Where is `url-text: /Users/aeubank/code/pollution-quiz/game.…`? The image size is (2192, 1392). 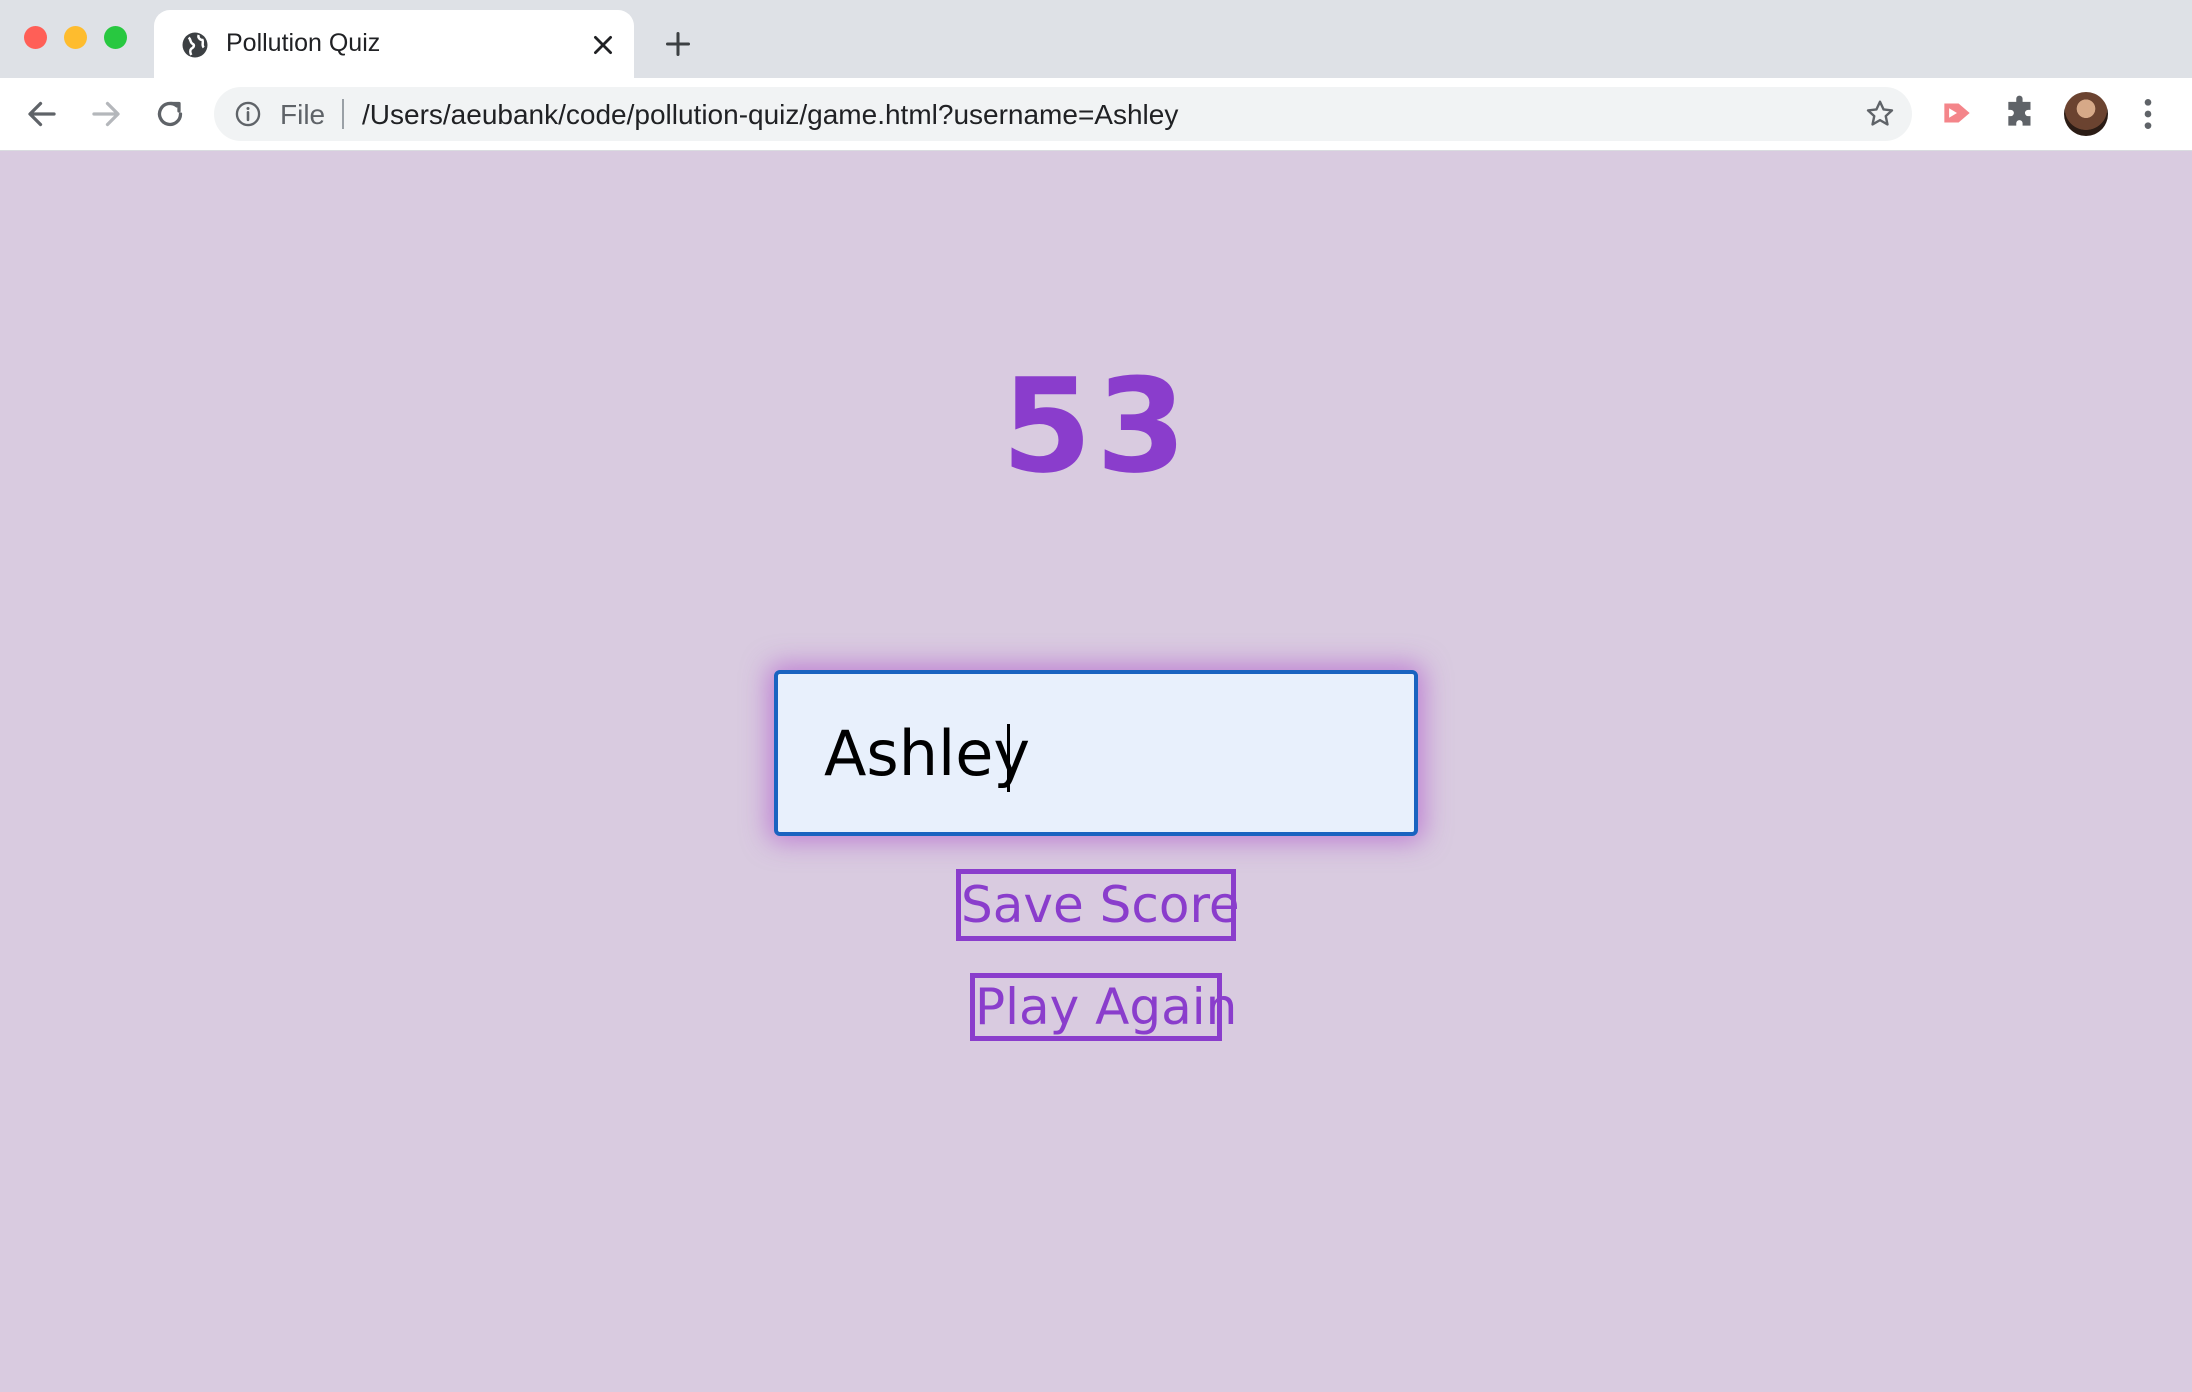
url-text: /Users/aeubank/code/pollution-quiz/game.… is located at coordinates (770, 115).